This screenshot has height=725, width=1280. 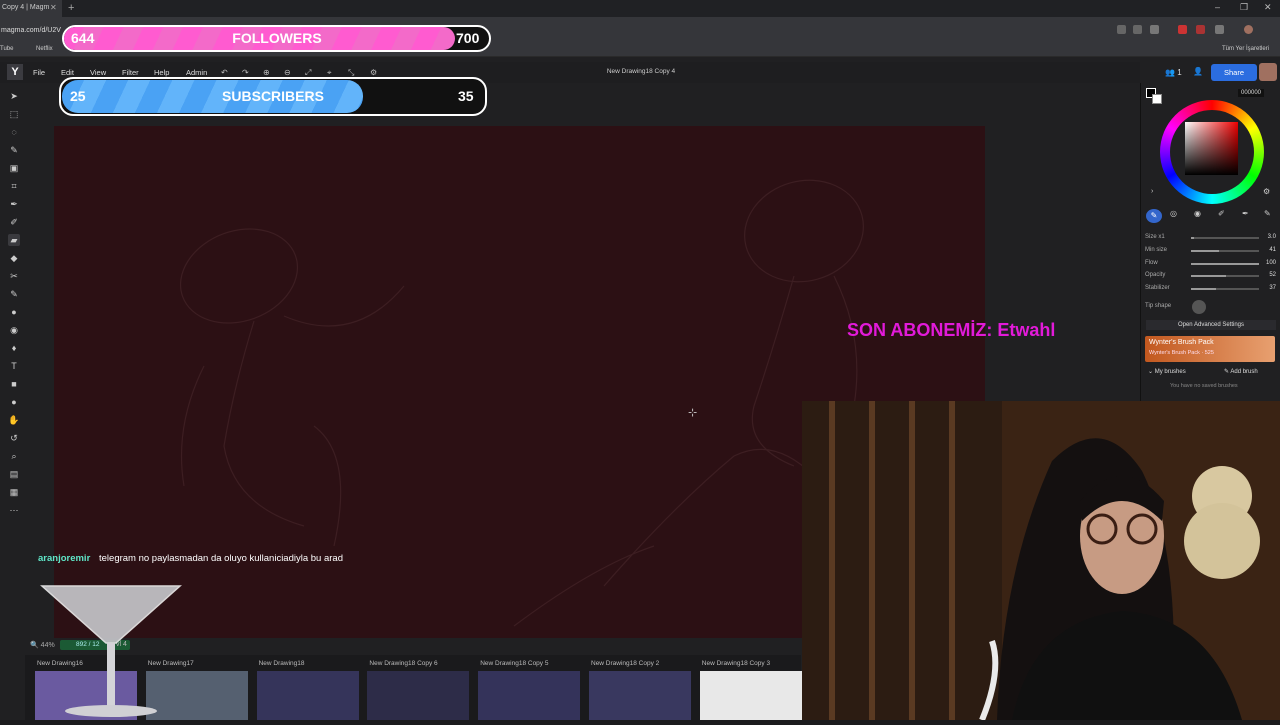 What do you see at coordinates (1217, 7) in the screenshot?
I see `minimize-button: –` at bounding box center [1217, 7].